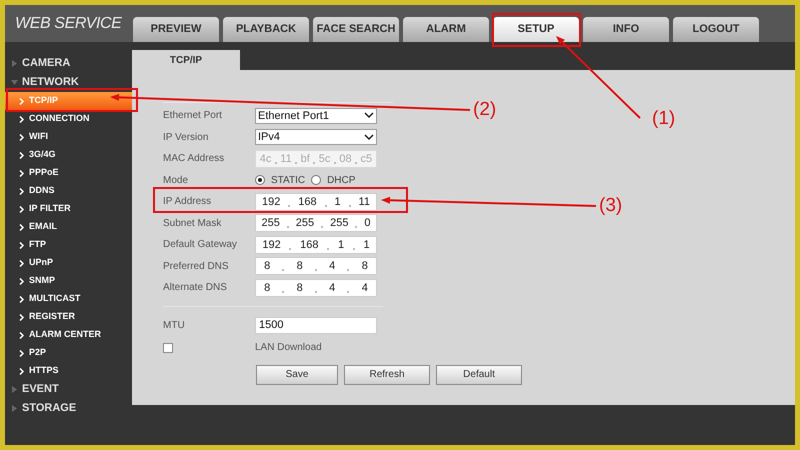 The height and width of the screenshot is (450, 800). Describe the element at coordinates (68, 24) in the screenshot. I see `app-logo: WEB SERVICE` at that location.